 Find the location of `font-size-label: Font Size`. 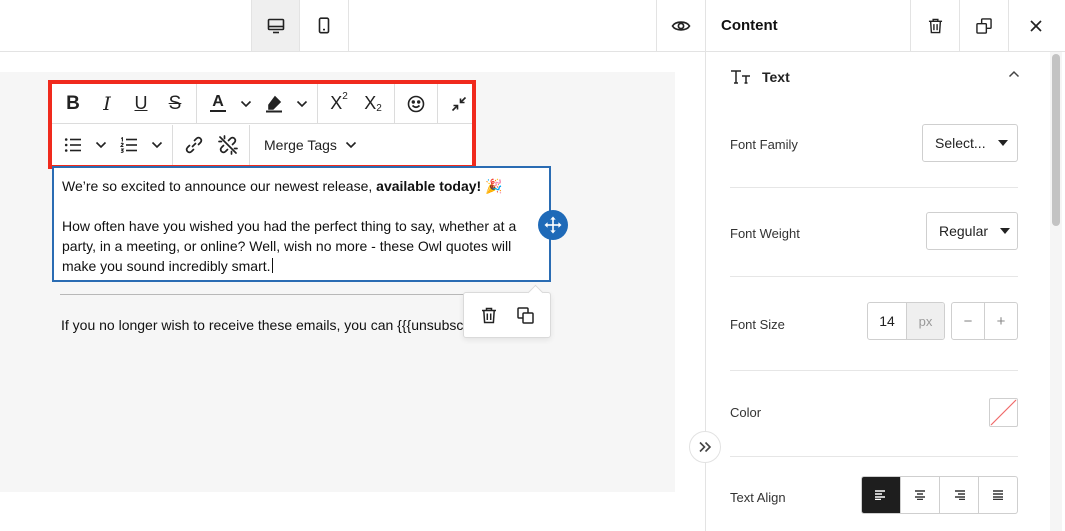

font-size-label: Font Size is located at coordinates (757, 324).